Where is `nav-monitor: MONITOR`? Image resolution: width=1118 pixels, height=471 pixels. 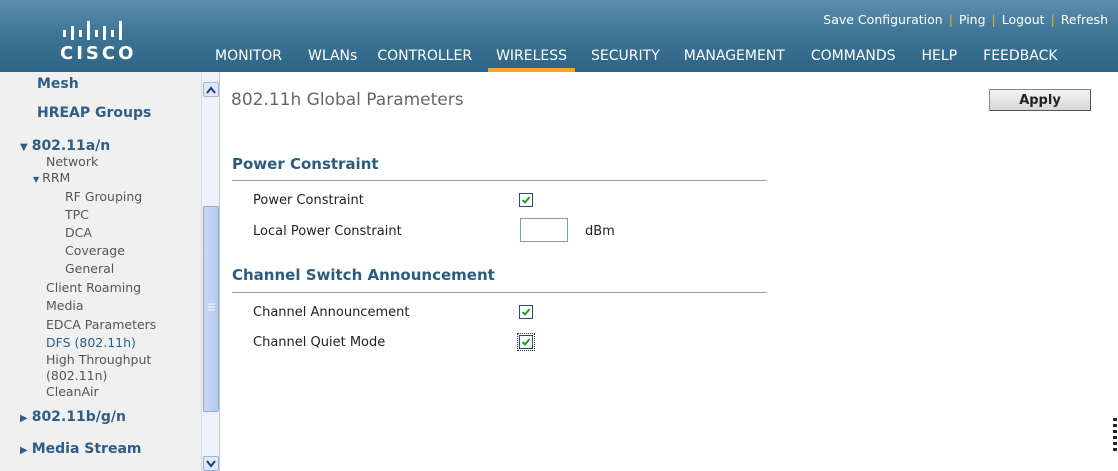
nav-monitor: MONITOR is located at coordinates (248, 59).